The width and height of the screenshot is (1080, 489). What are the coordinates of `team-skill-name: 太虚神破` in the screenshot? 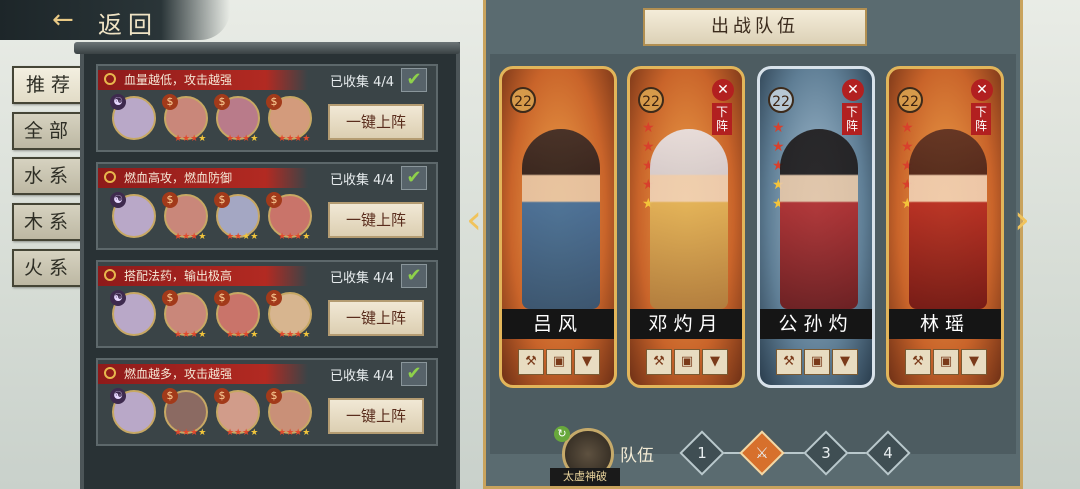 It's located at (585, 477).